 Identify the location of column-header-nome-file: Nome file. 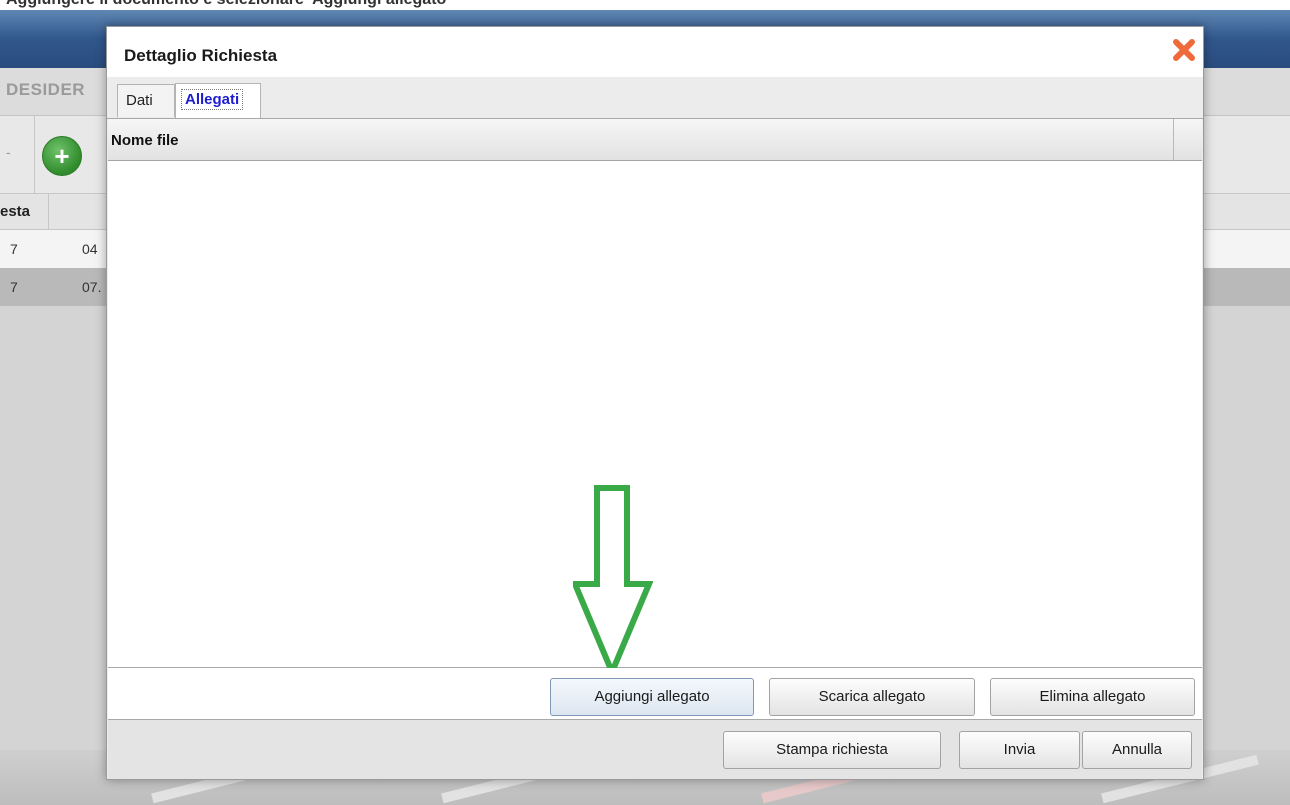
(145, 140).